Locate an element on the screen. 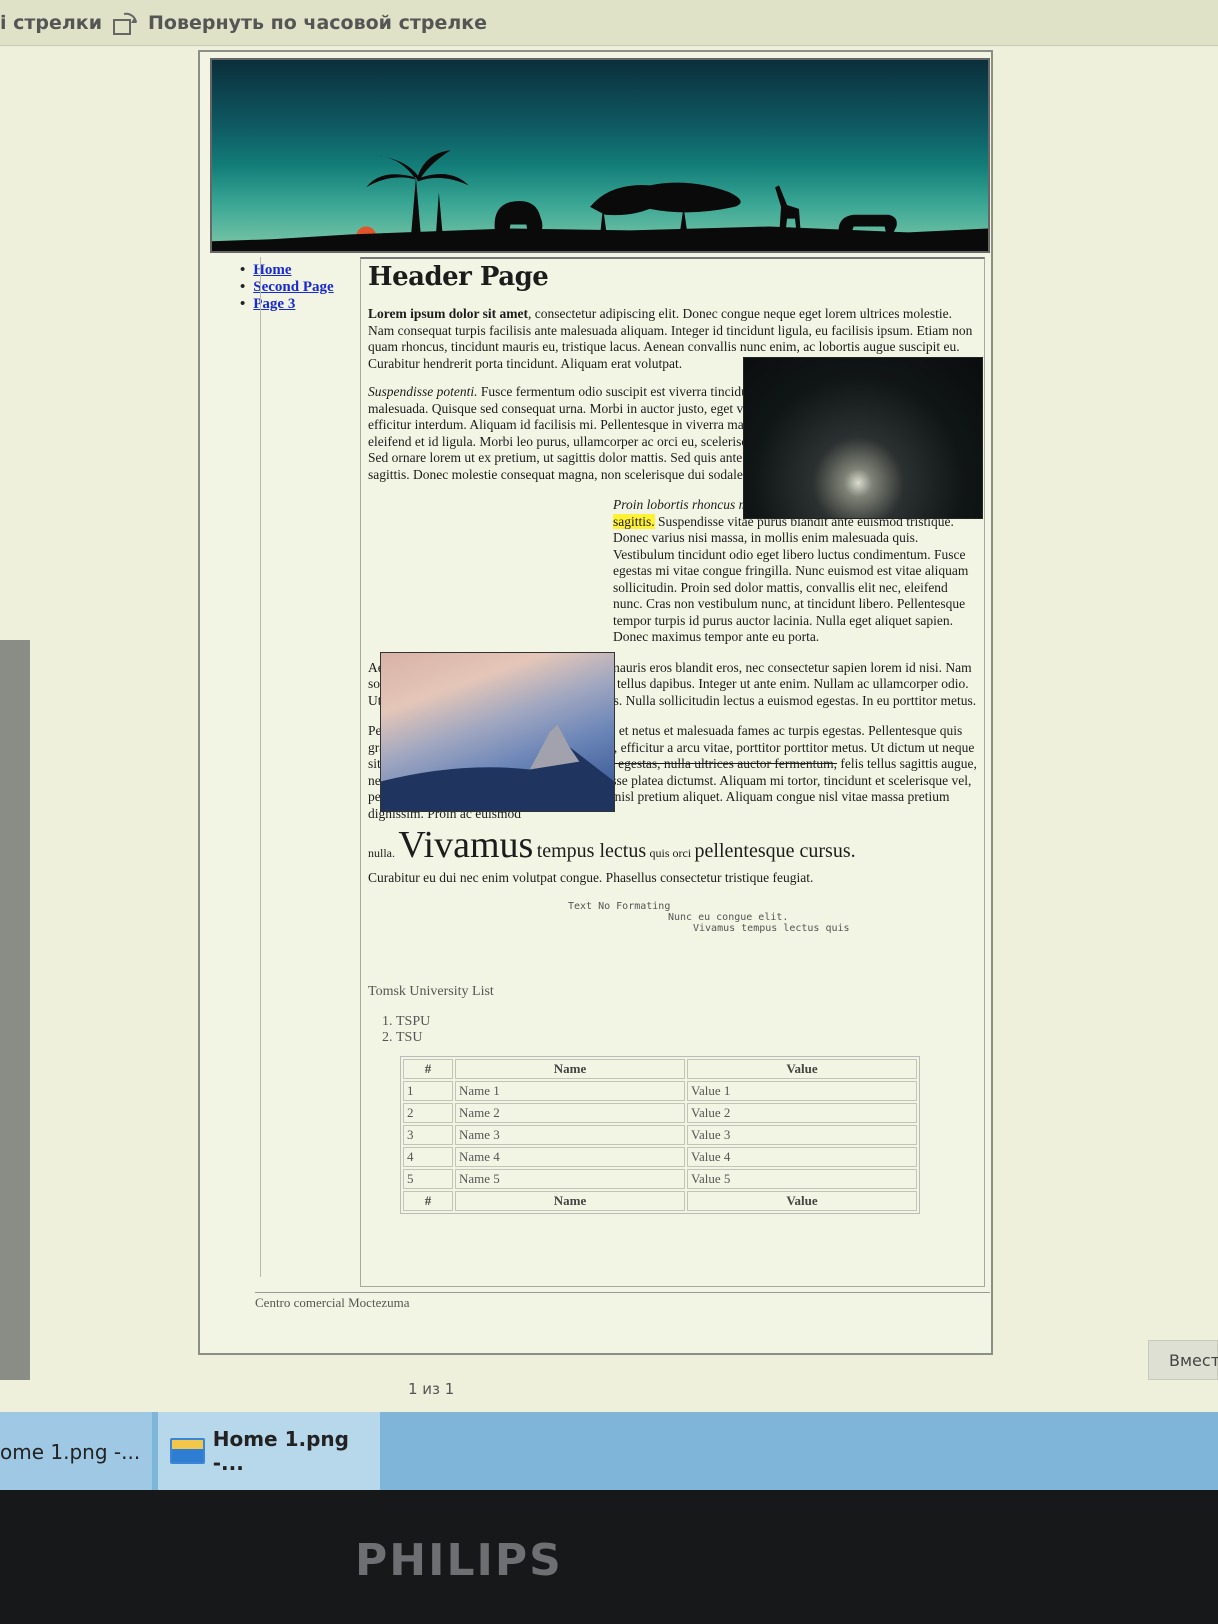 The height and width of the screenshot is (1624, 1218). p6-small: nulla. is located at coordinates (381, 853).